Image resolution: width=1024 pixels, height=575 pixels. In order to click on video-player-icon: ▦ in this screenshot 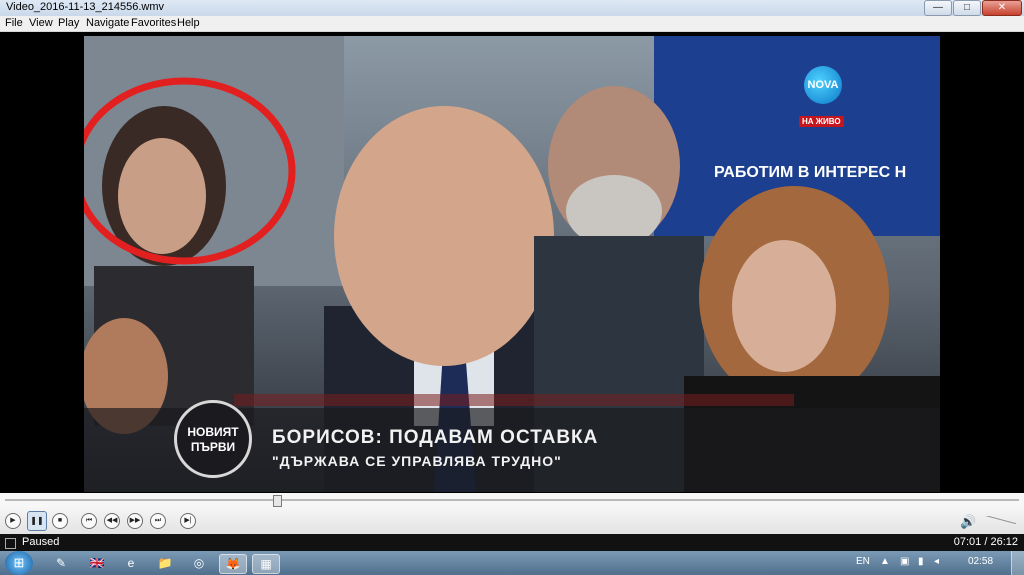, I will do `click(266, 564)`.